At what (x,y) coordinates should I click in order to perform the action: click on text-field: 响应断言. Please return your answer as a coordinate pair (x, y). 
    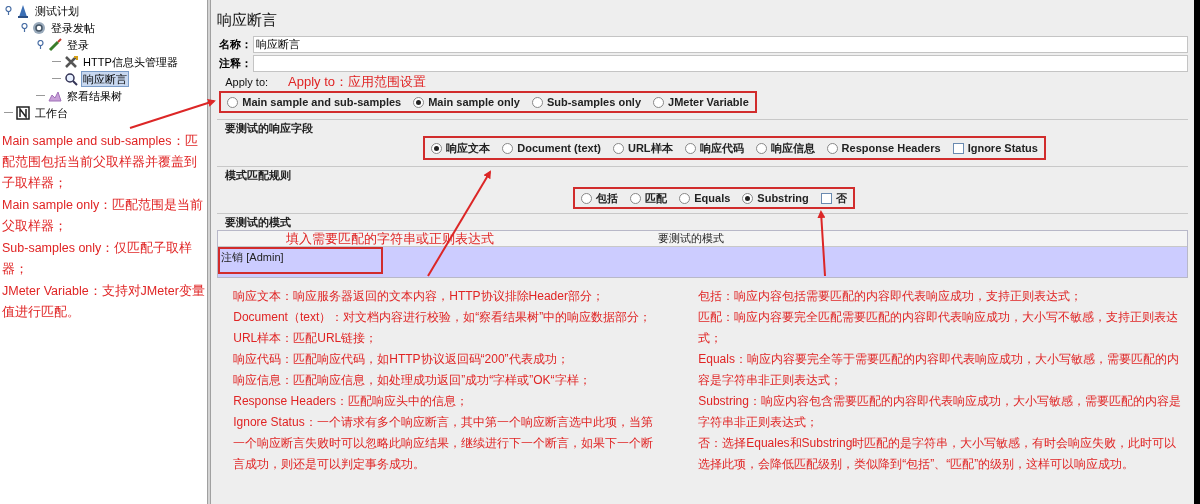
    Looking at the image, I should click on (721, 44).